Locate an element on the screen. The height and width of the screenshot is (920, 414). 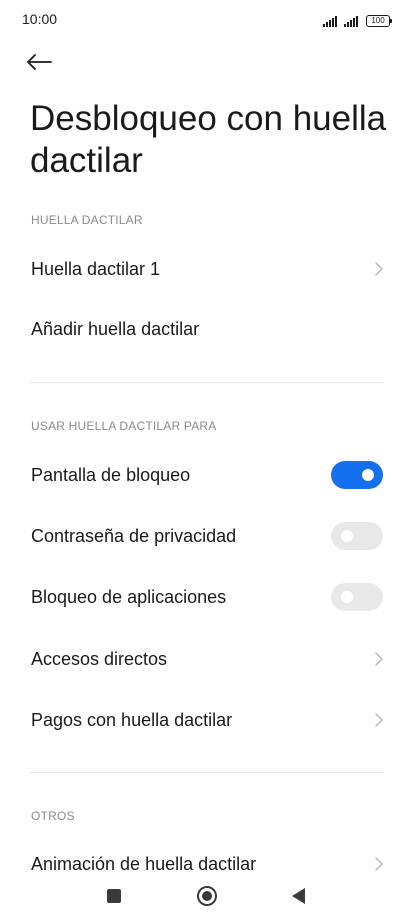
recents-button is located at coordinates (114, 896).